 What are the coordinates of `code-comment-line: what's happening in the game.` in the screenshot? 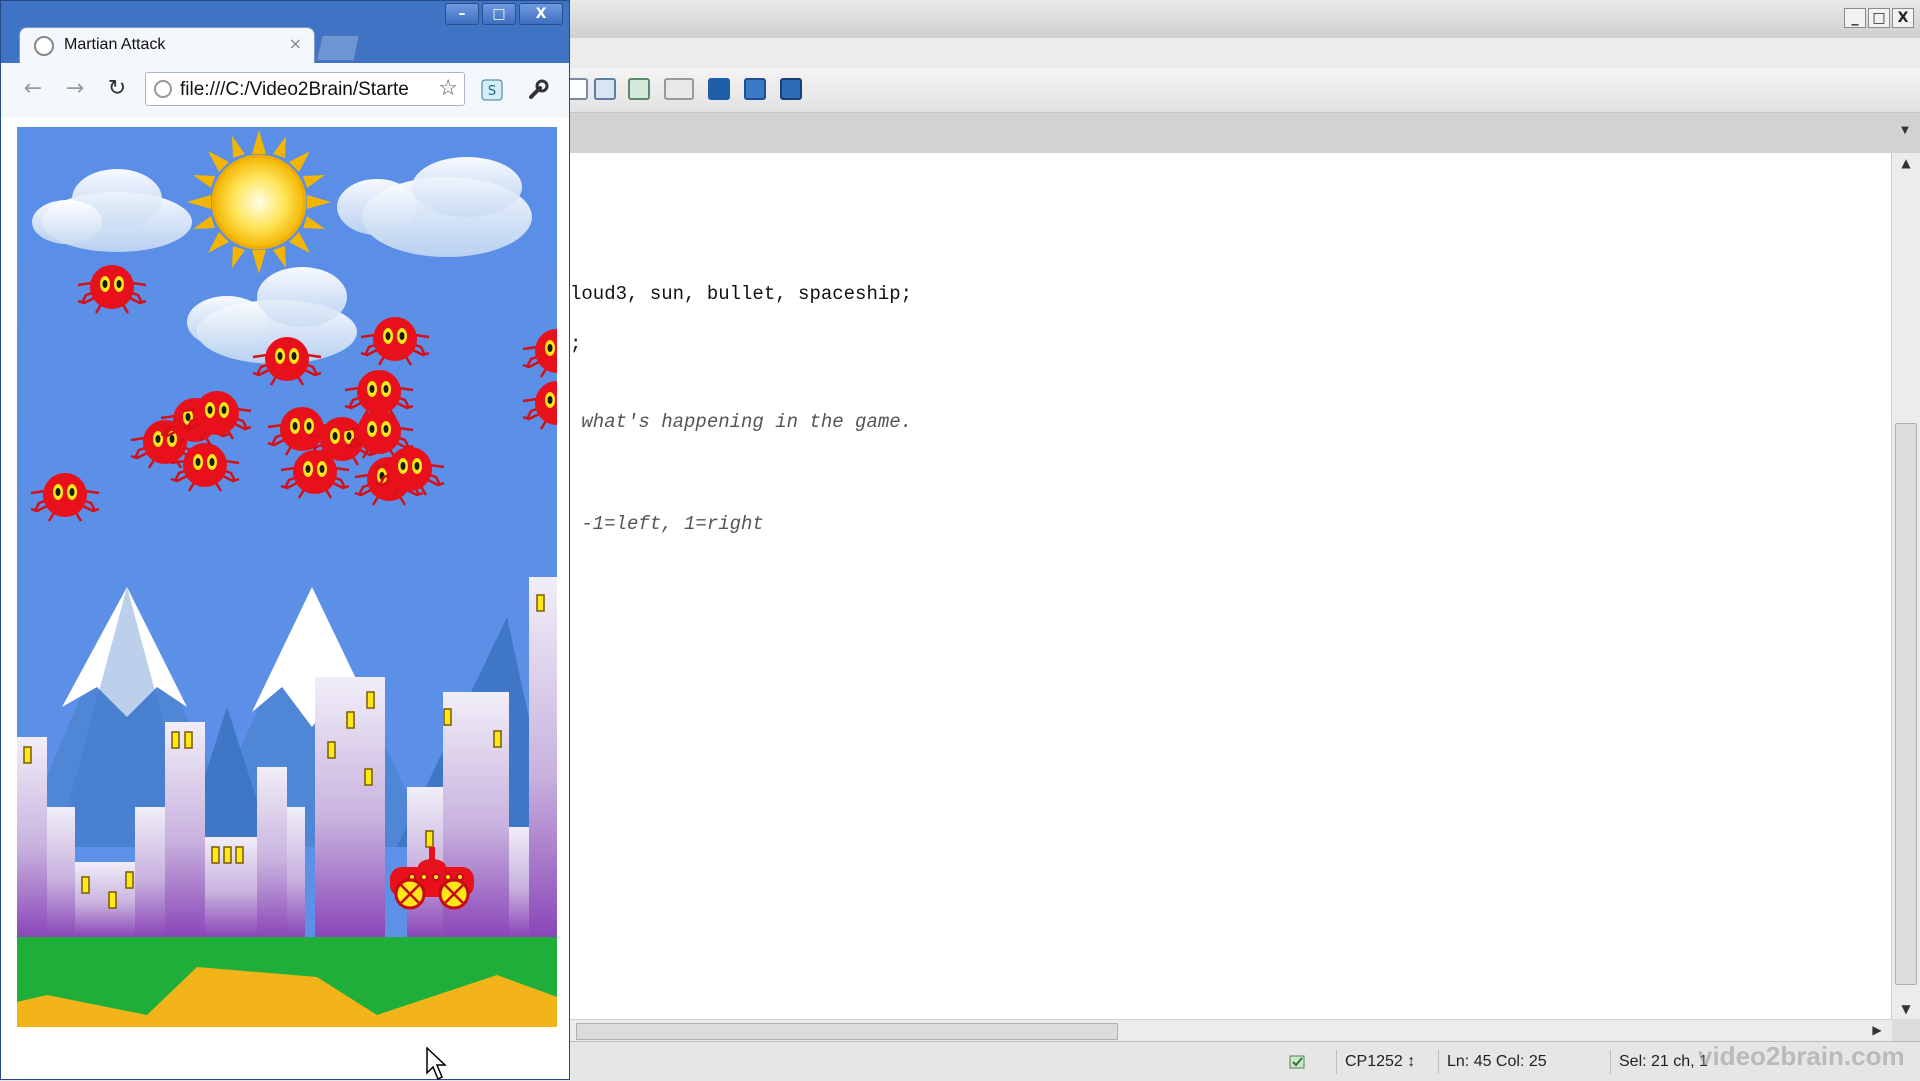 It's located at (741, 422).